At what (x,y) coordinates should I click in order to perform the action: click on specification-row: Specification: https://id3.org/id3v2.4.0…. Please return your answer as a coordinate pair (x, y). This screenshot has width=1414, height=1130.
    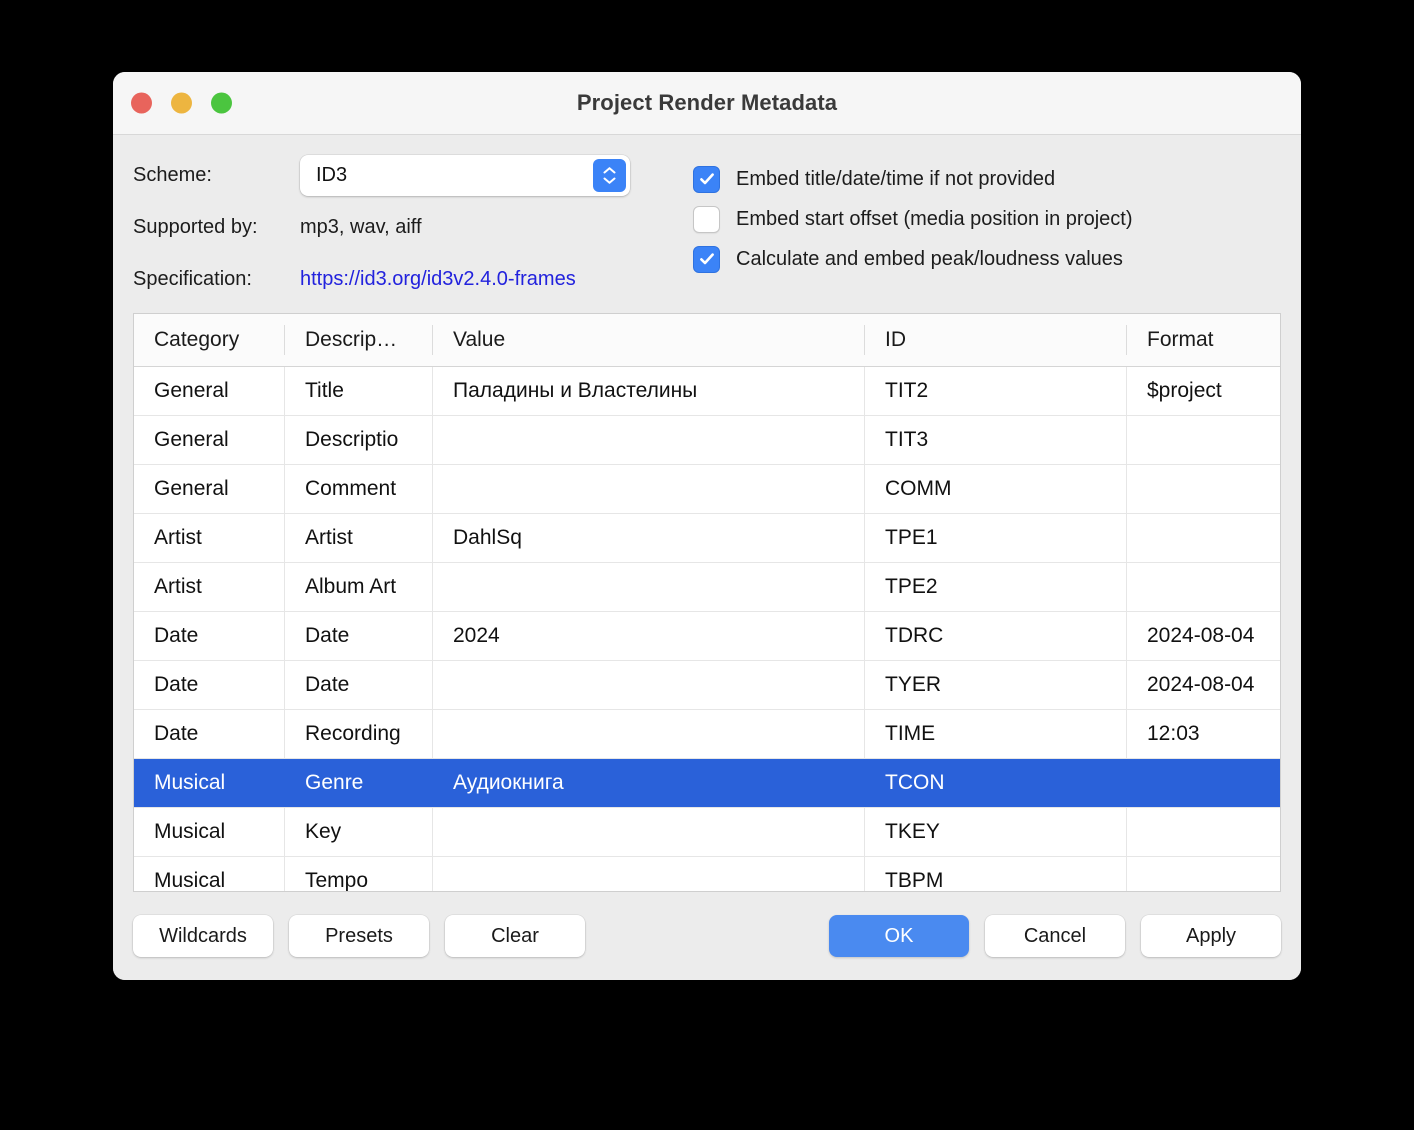
    Looking at the image, I should click on (413, 279).